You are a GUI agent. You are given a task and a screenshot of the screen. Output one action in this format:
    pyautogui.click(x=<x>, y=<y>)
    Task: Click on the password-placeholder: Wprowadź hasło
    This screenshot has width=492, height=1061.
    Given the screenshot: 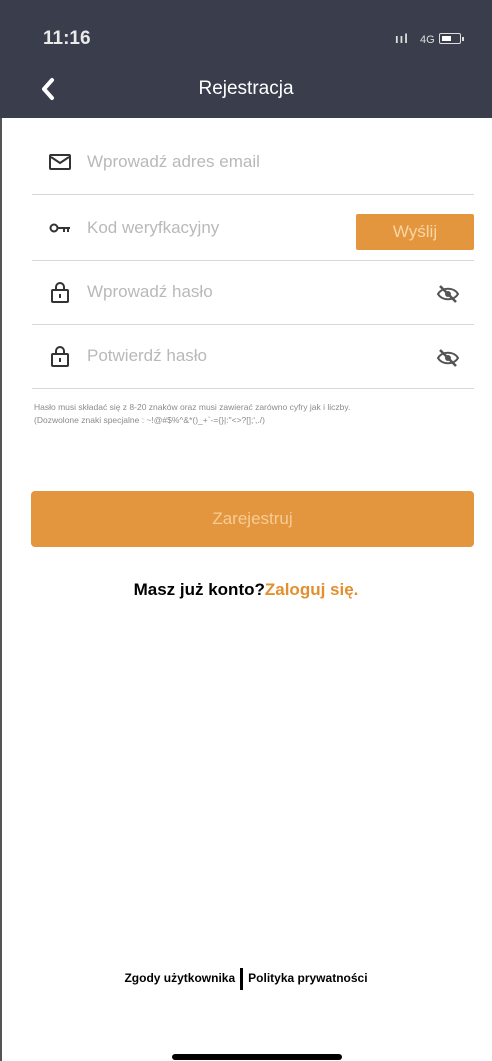 What is the action you would take?
    pyautogui.click(x=150, y=291)
    